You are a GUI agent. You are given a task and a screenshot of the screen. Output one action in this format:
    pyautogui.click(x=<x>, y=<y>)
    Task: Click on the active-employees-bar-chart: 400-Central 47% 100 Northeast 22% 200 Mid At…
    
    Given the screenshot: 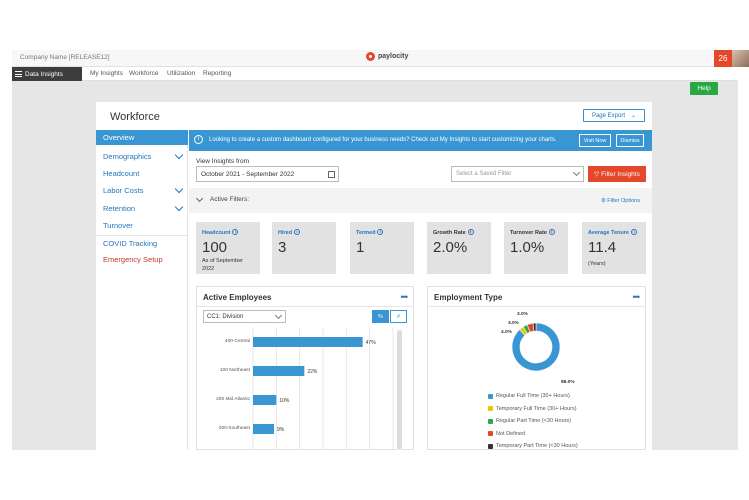 What is the action you would take?
    pyautogui.click(x=305, y=388)
    